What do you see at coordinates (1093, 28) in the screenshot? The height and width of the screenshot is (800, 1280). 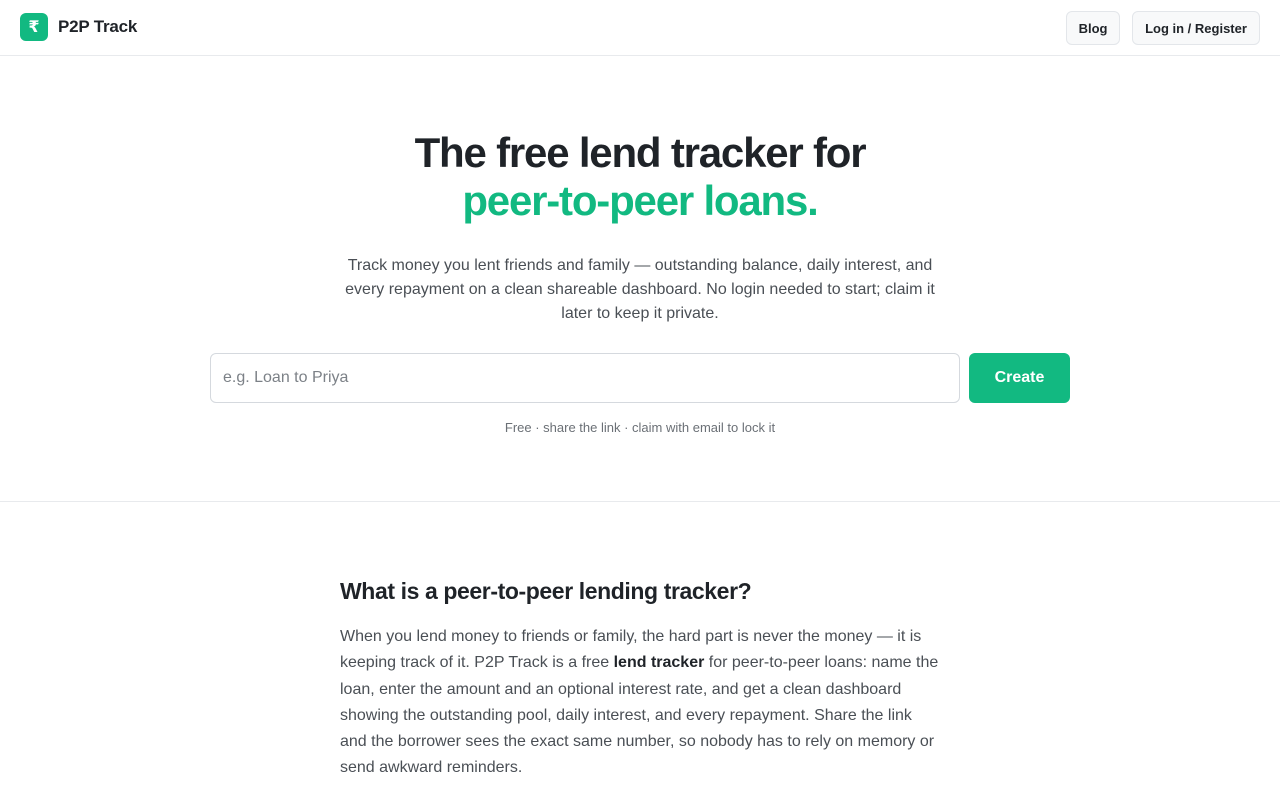 I see `blog-button: Blog` at bounding box center [1093, 28].